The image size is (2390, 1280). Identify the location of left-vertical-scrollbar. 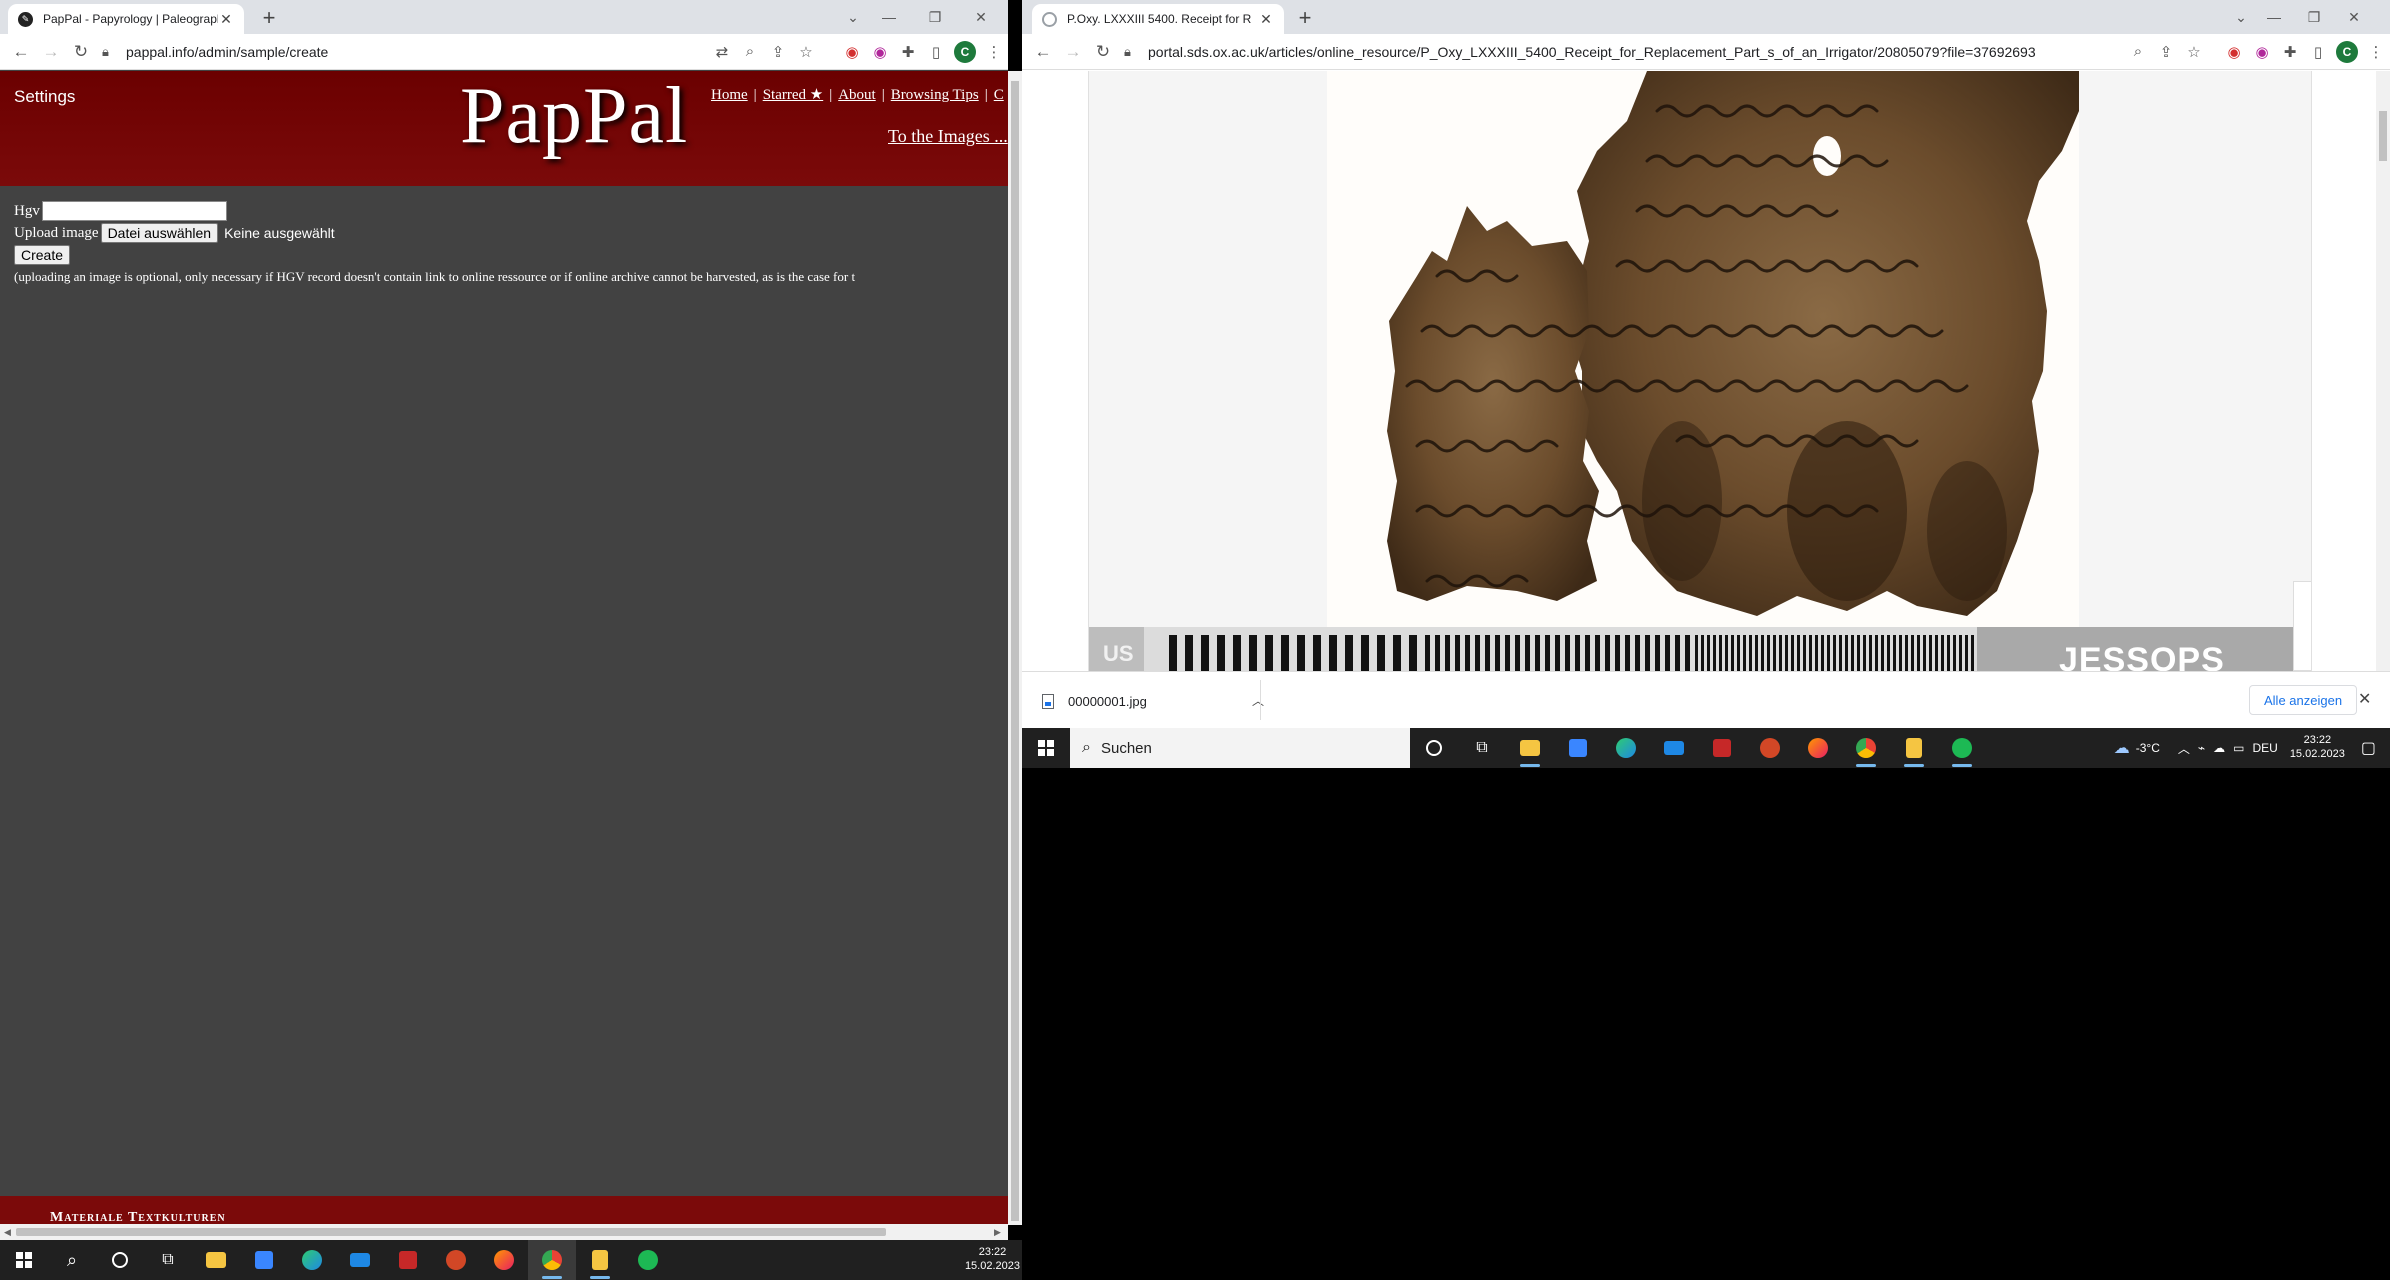
(1015, 648).